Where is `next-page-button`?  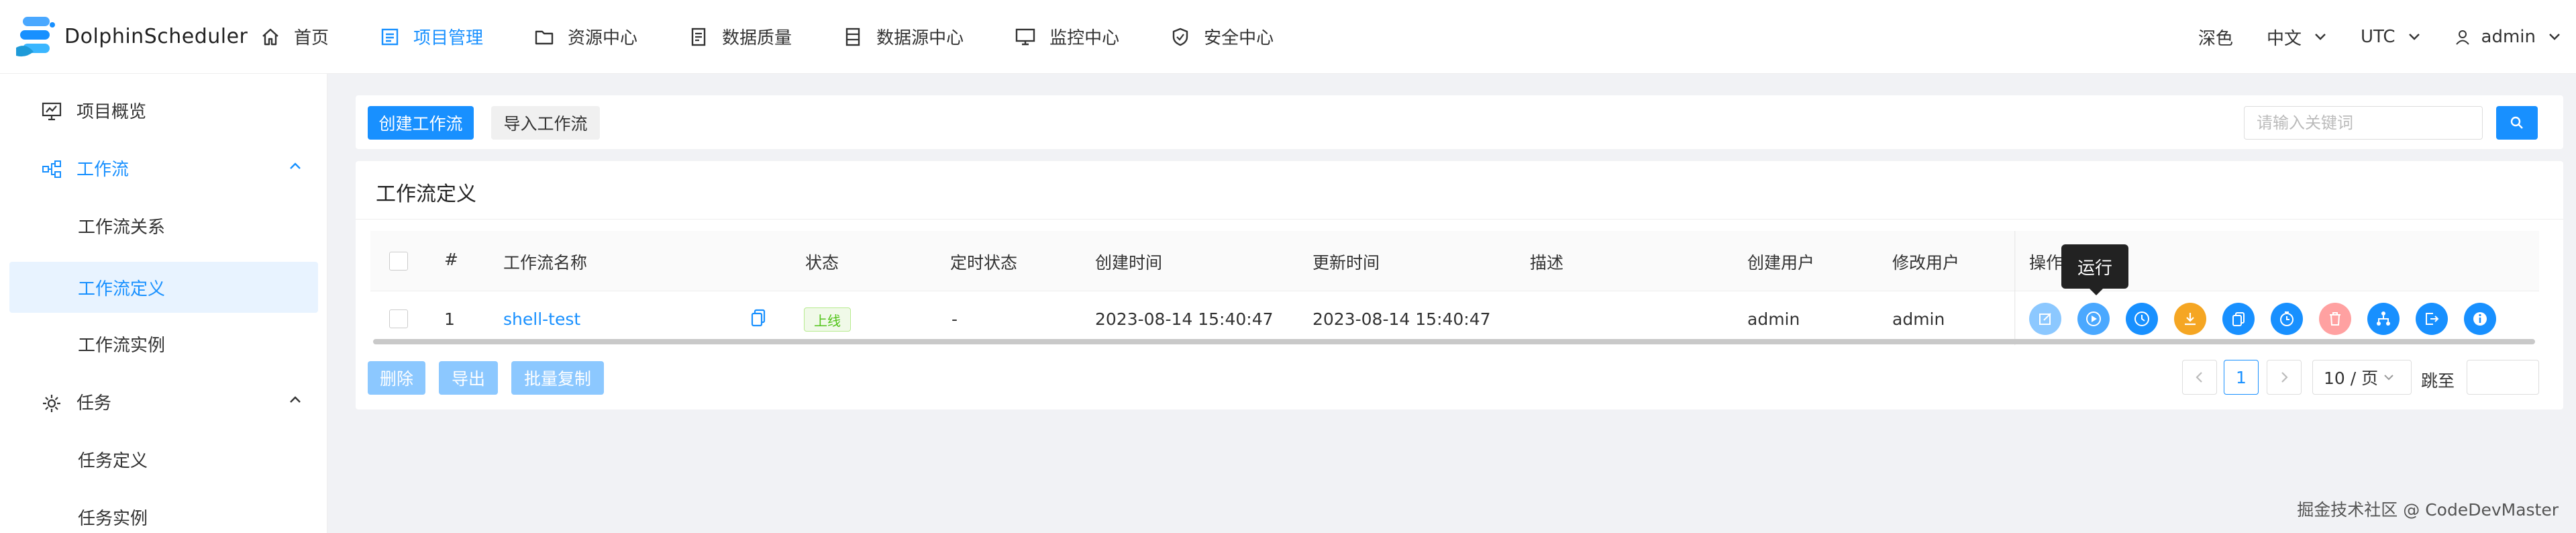 next-page-button is located at coordinates (2284, 377).